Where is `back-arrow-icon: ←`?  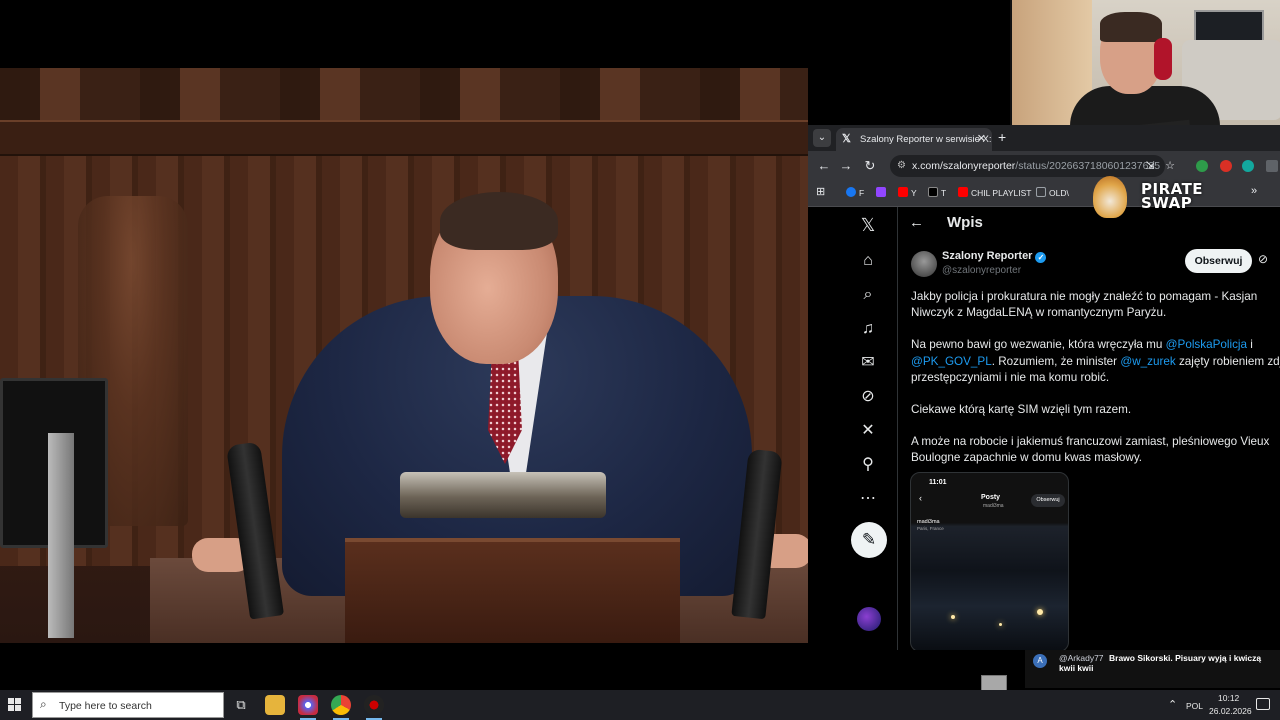 back-arrow-icon: ← is located at coordinates (916, 222).